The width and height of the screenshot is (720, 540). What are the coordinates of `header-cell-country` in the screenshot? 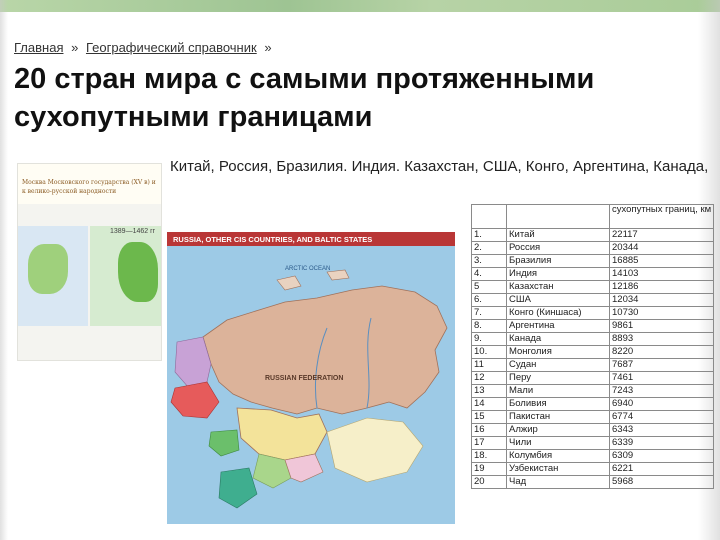 It's located at (558, 216).